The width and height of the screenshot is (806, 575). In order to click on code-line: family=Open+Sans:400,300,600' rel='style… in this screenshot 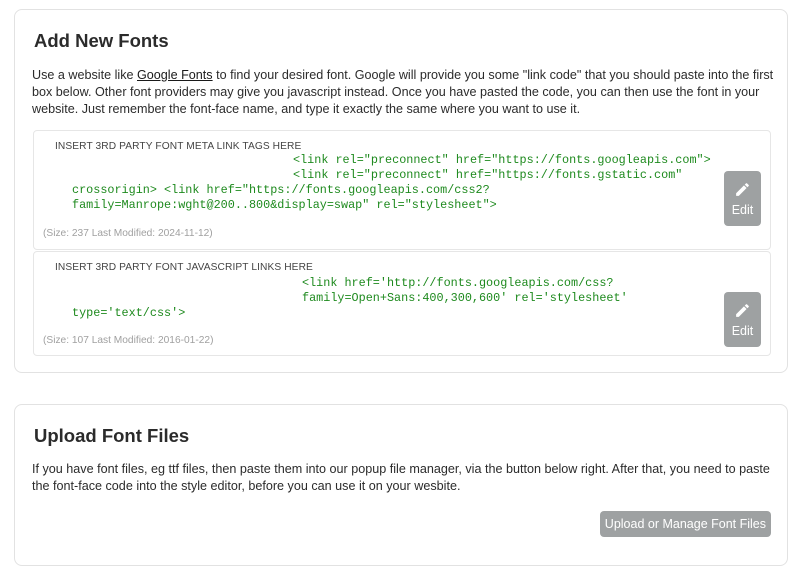, I will do `click(465, 298)`.